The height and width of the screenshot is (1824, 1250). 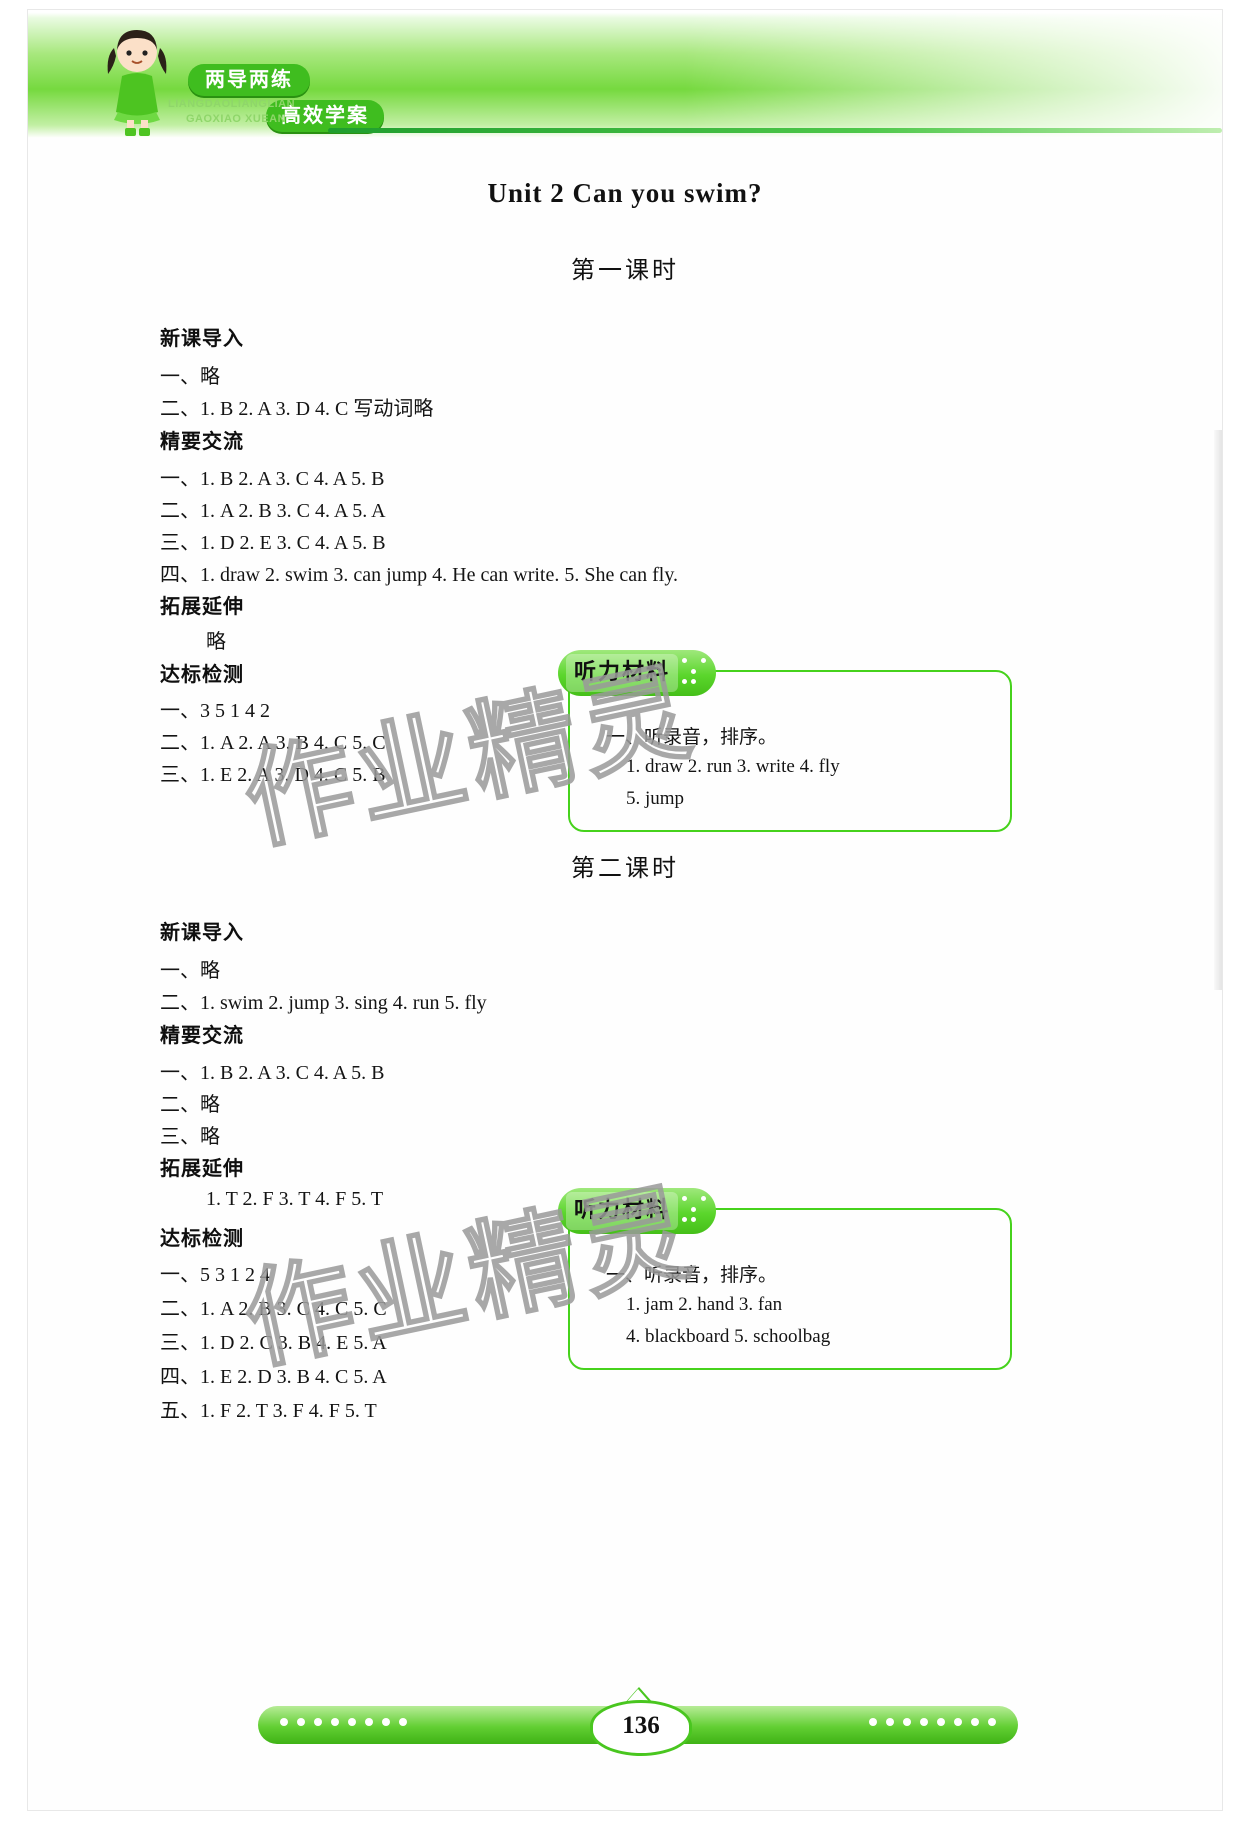 I want to click on lesson-2-section-1-line-2: 三、略, so click(x=190, y=1137).